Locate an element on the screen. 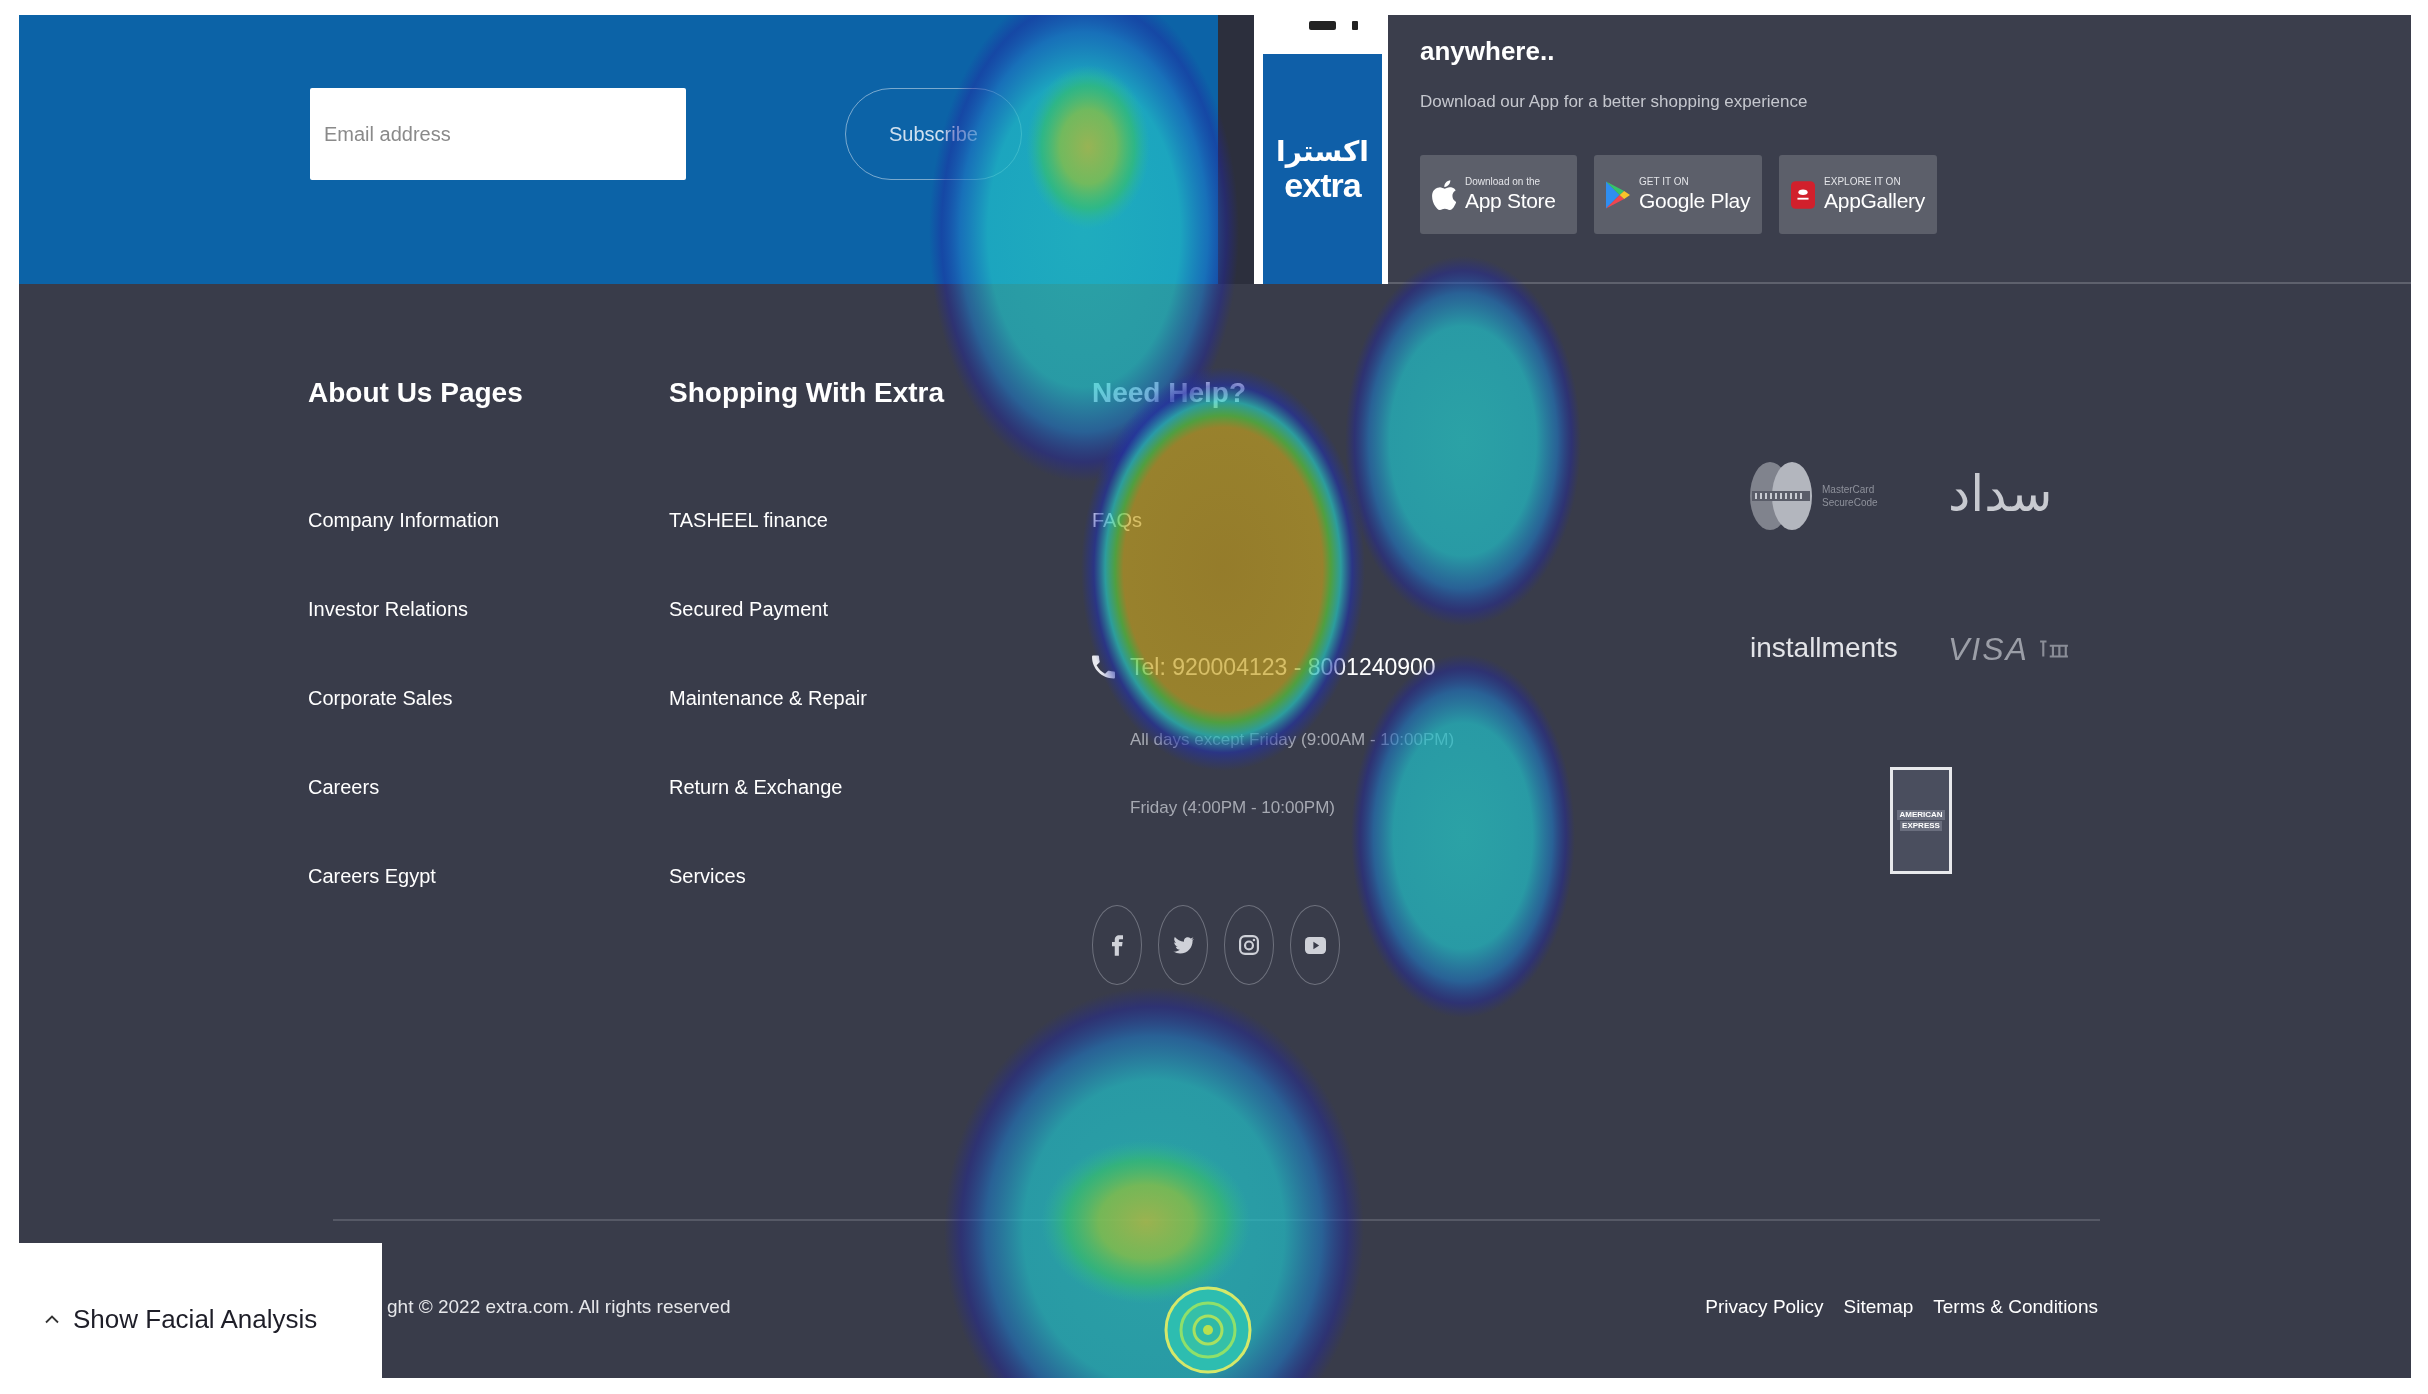 This screenshot has height=1394, width=2428. logo-text: EXPRESS is located at coordinates (1921, 826).